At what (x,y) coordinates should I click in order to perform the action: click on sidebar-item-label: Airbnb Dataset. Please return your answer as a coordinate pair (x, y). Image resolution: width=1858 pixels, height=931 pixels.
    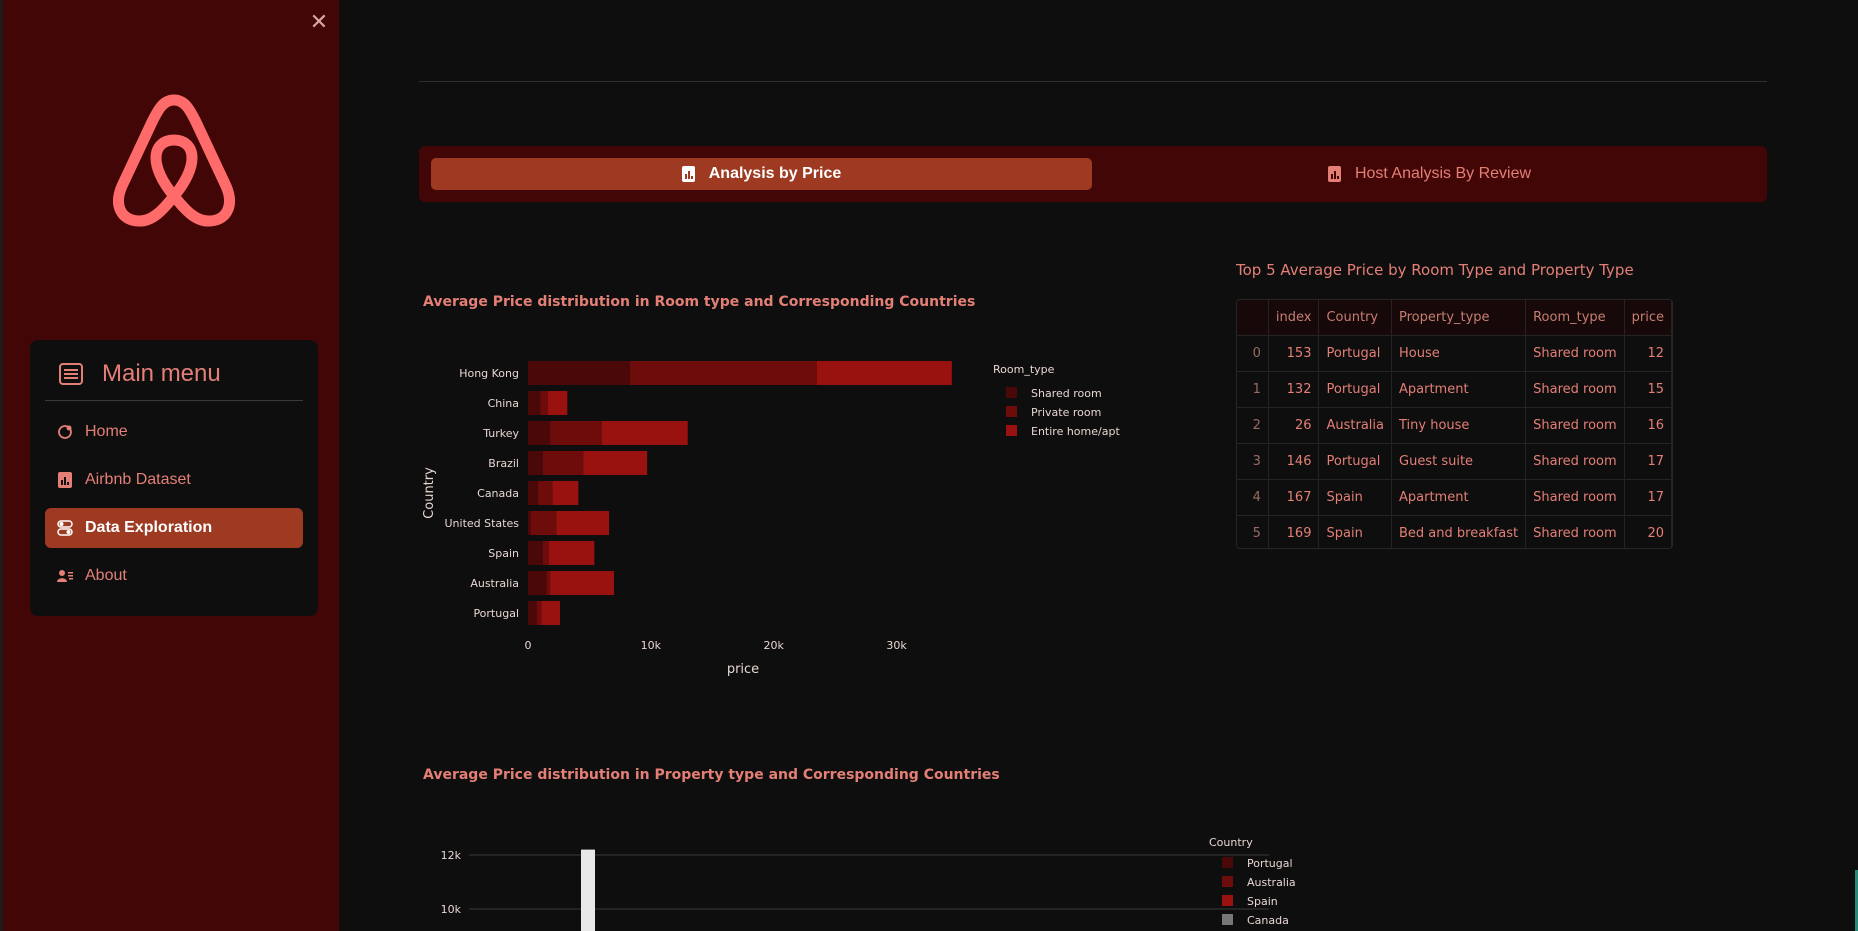
    Looking at the image, I should click on (138, 479).